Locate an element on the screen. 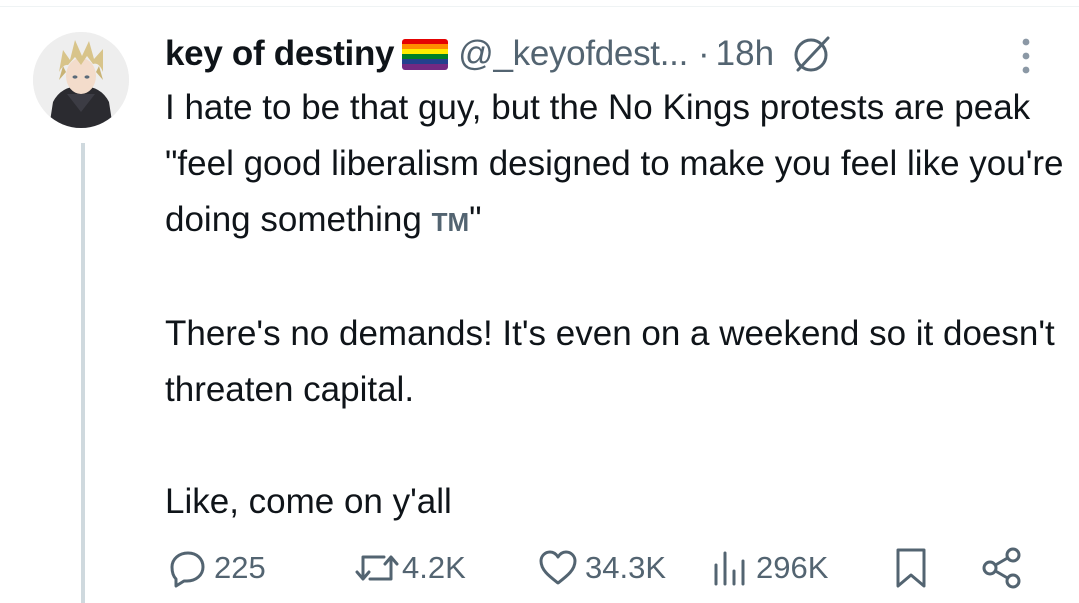 The image size is (1079, 603). rainbow-flag-icon is located at coordinates (425, 54).